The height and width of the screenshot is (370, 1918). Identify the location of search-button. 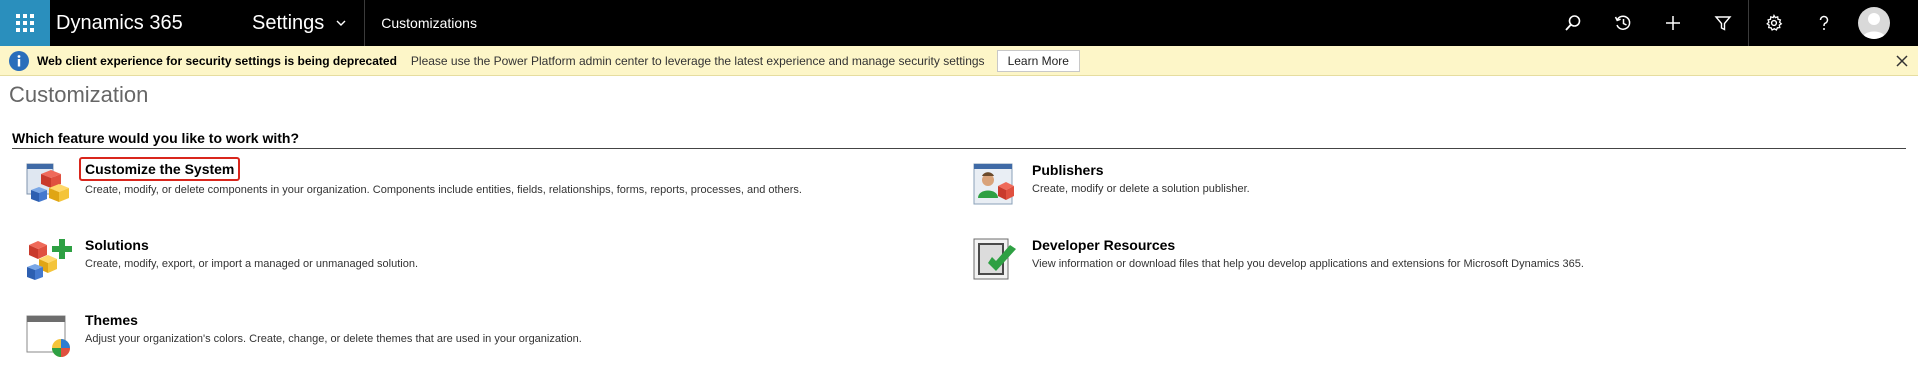
(1573, 23).